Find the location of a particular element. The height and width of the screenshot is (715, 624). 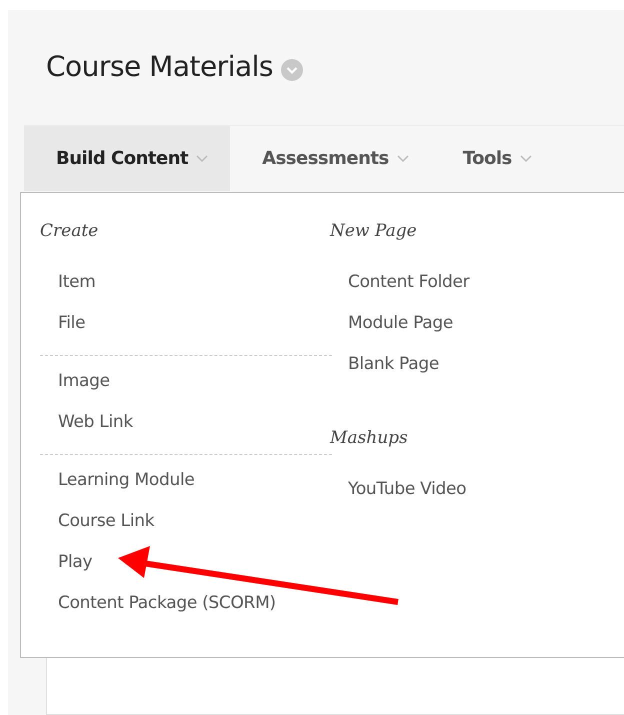

page-title: Course Materials is located at coordinates (159, 66).